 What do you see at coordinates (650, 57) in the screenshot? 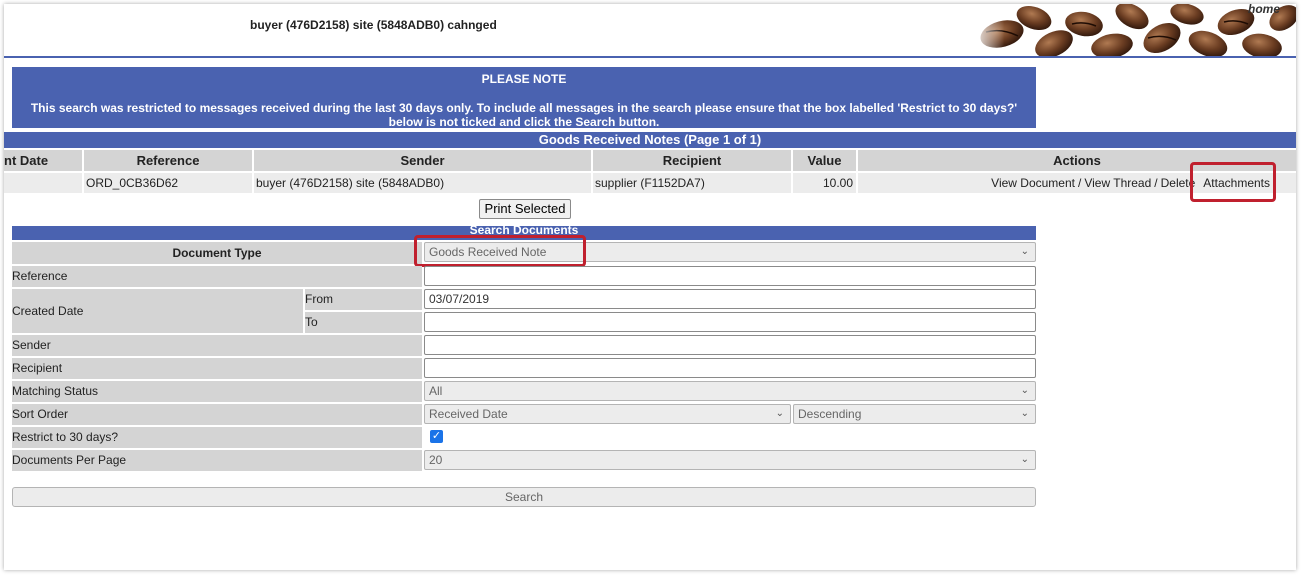
I see `header-divider` at bounding box center [650, 57].